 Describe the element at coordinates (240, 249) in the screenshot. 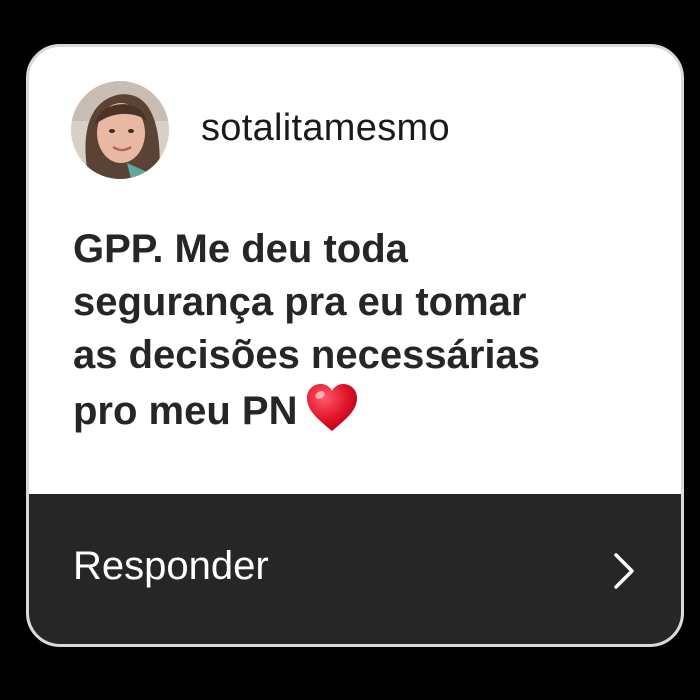

I see `message-line: GPP. Me deu toda` at that location.